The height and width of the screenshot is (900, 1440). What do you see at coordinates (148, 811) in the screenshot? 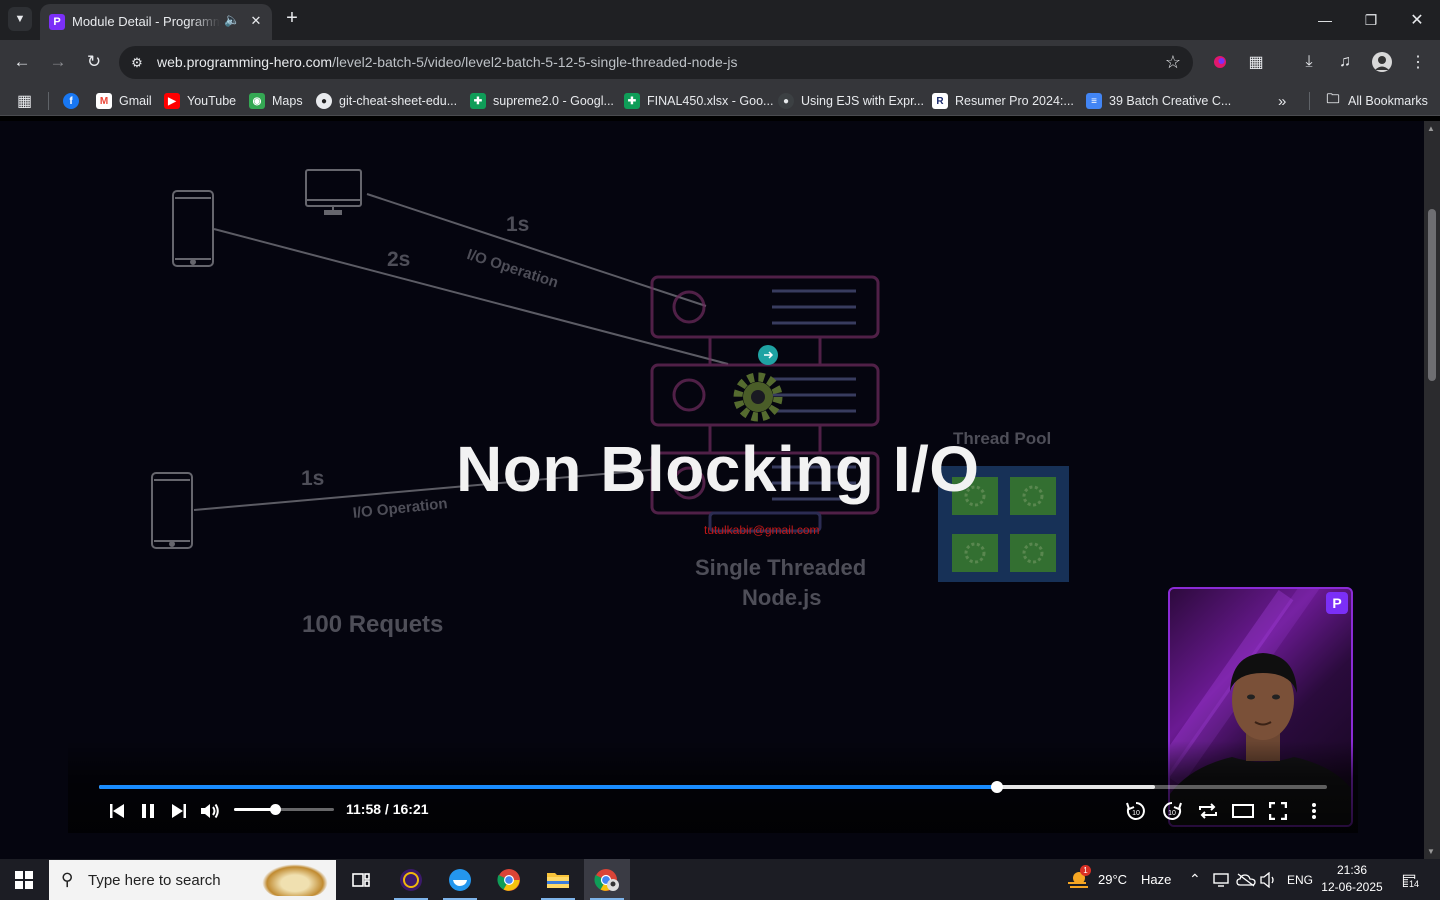
I see `pause-icon` at bounding box center [148, 811].